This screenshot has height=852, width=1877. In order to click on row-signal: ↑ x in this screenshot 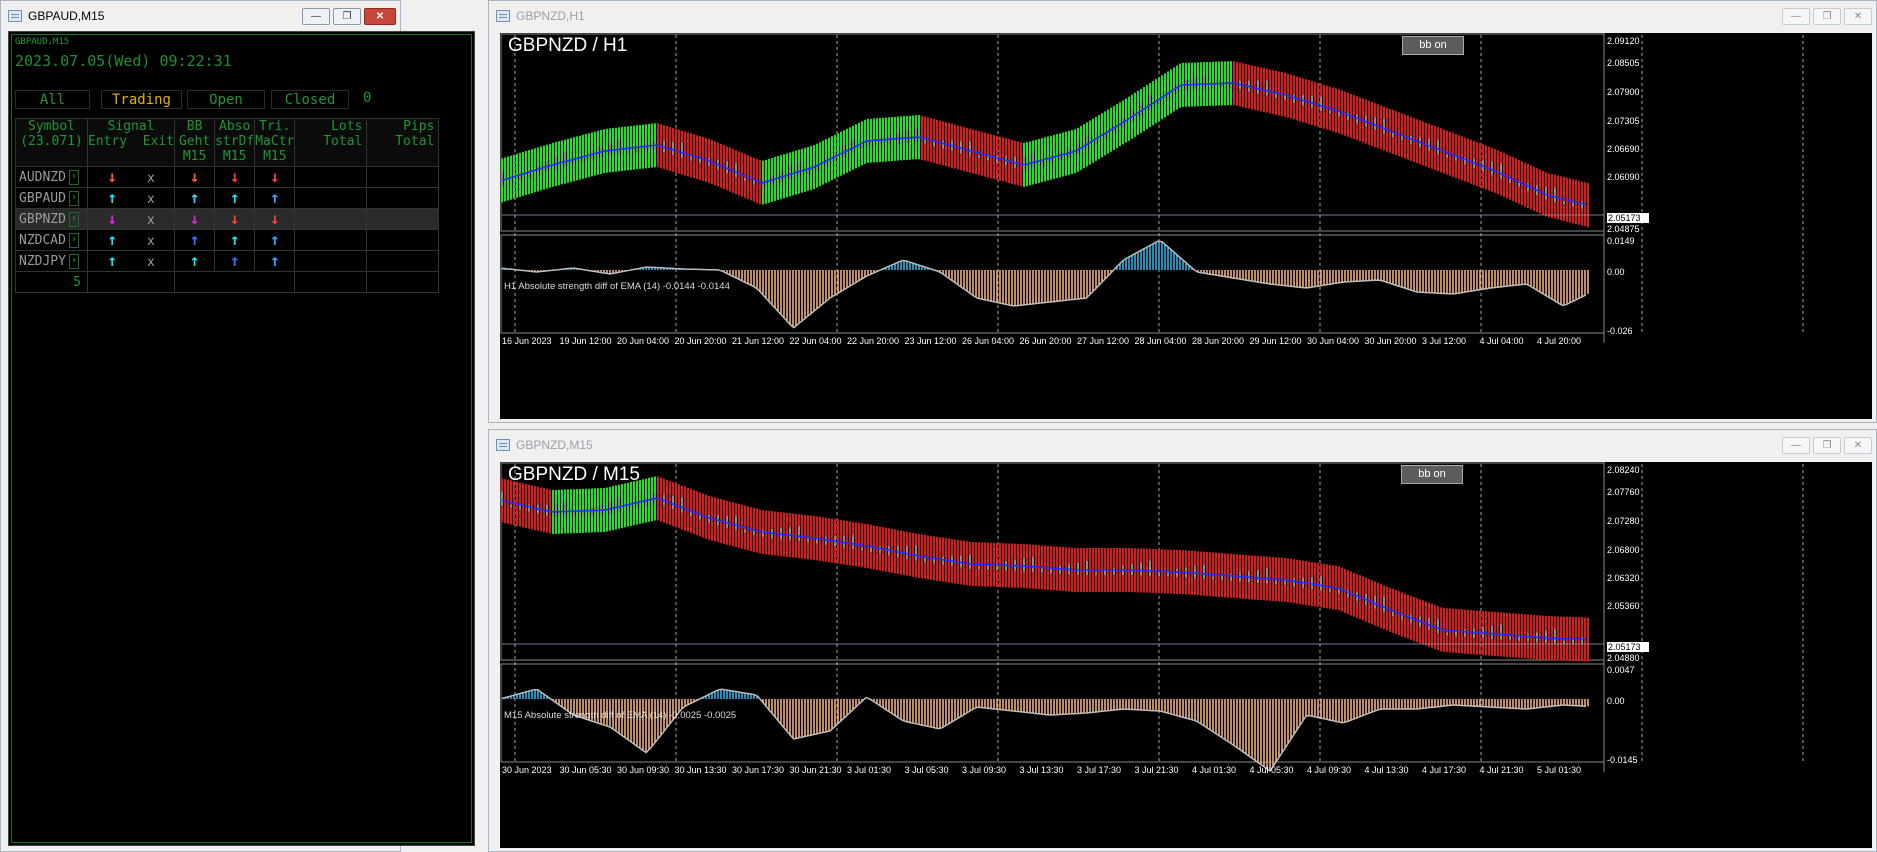, I will do `click(131, 261)`.